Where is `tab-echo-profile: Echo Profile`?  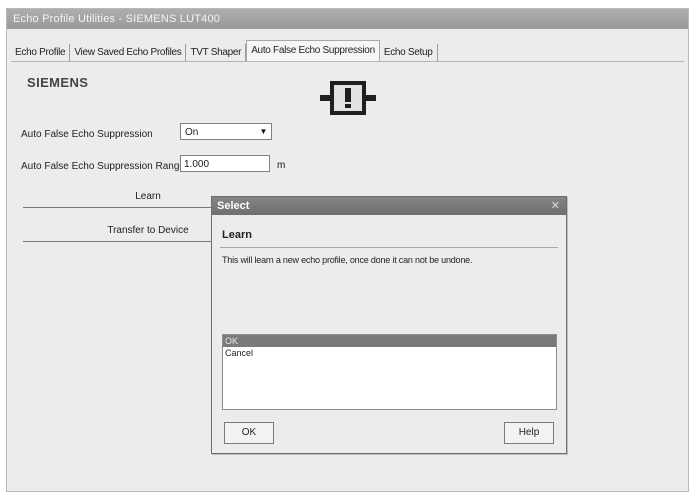 tab-echo-profile: Echo Profile is located at coordinates (41, 52).